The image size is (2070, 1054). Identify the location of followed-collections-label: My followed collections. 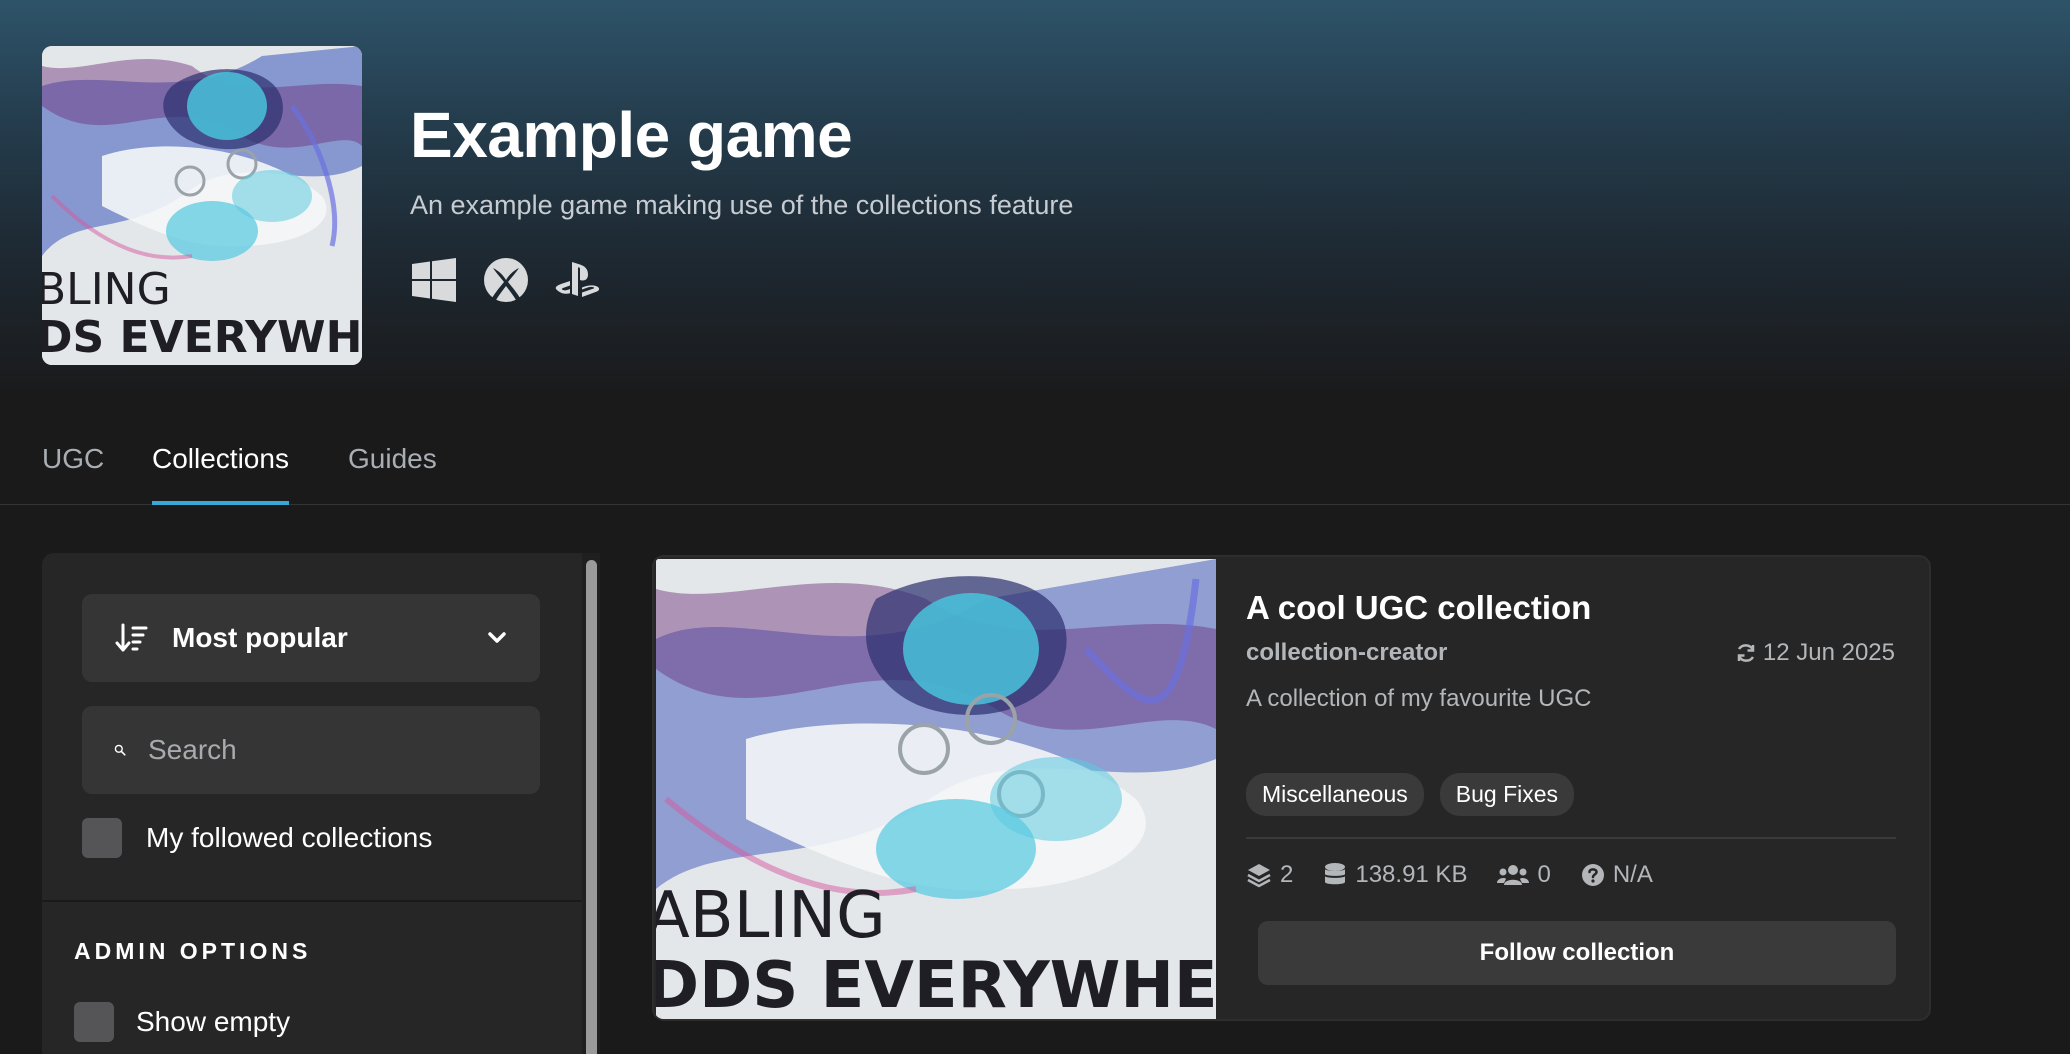
(289, 837).